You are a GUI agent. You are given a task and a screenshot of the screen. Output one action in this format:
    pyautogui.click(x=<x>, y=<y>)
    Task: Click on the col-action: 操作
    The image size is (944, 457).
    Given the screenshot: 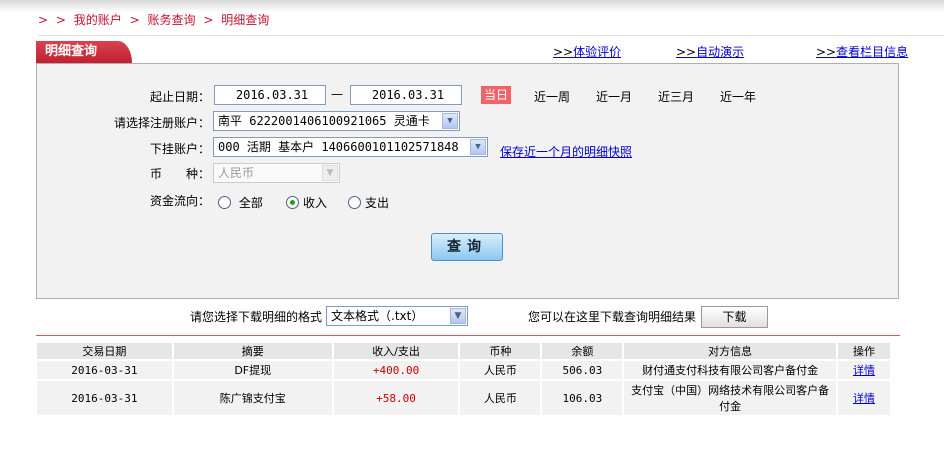 What is the action you would take?
    pyautogui.click(x=864, y=351)
    